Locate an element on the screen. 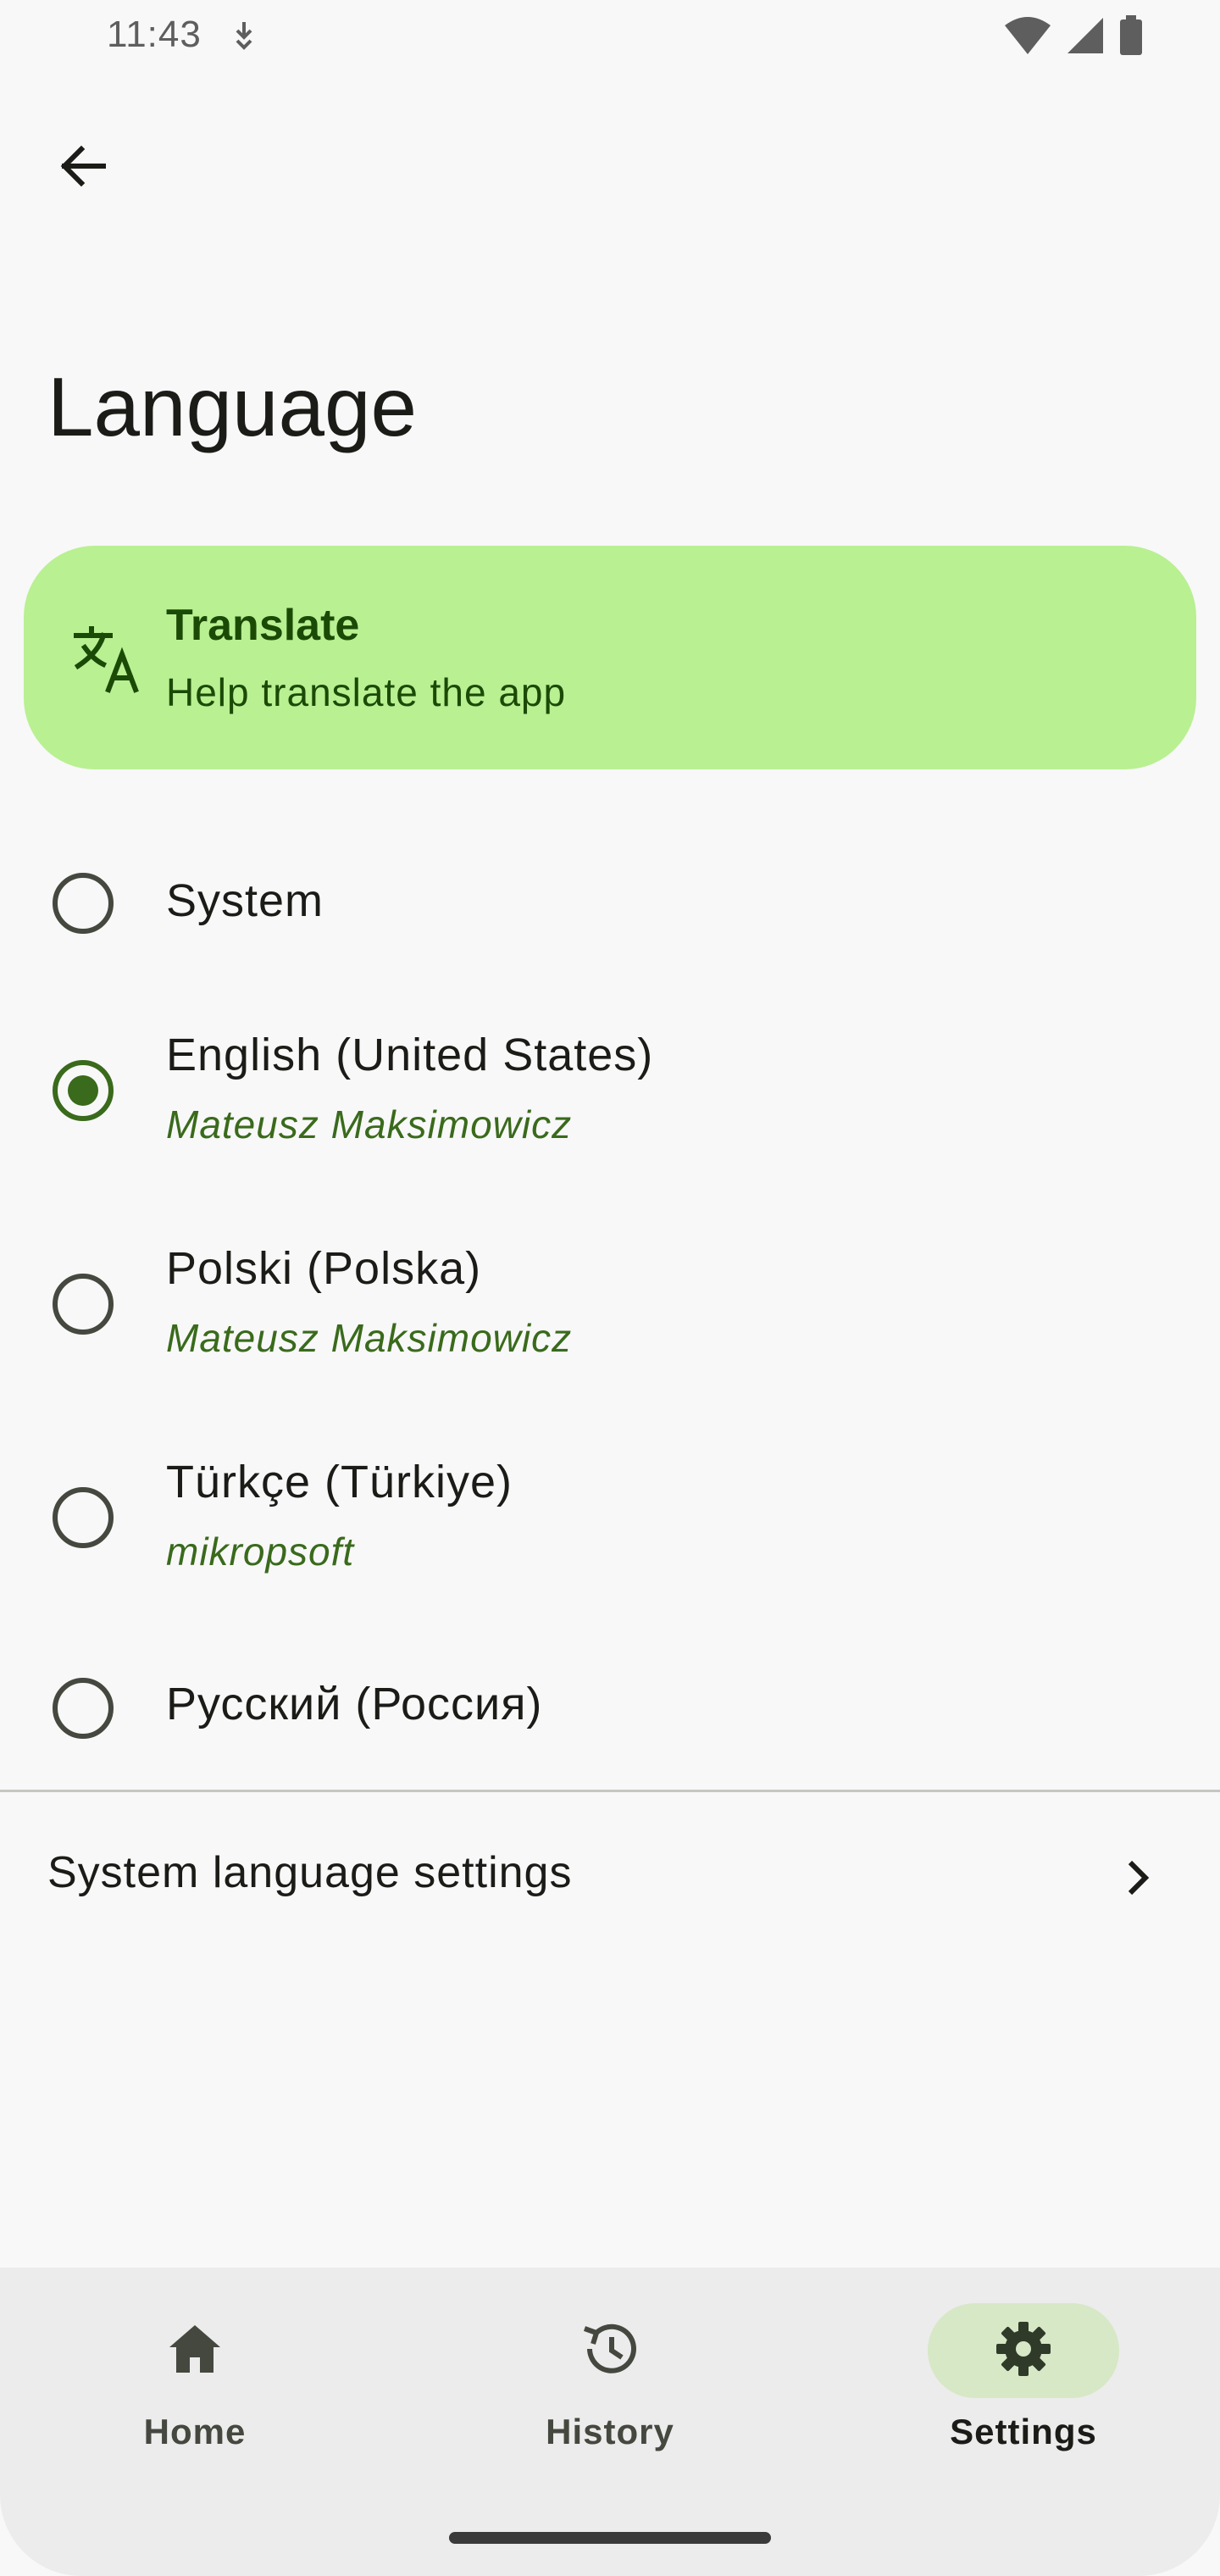 Image resolution: width=1220 pixels, height=2576 pixels. page-title: Language is located at coordinates (232, 406).